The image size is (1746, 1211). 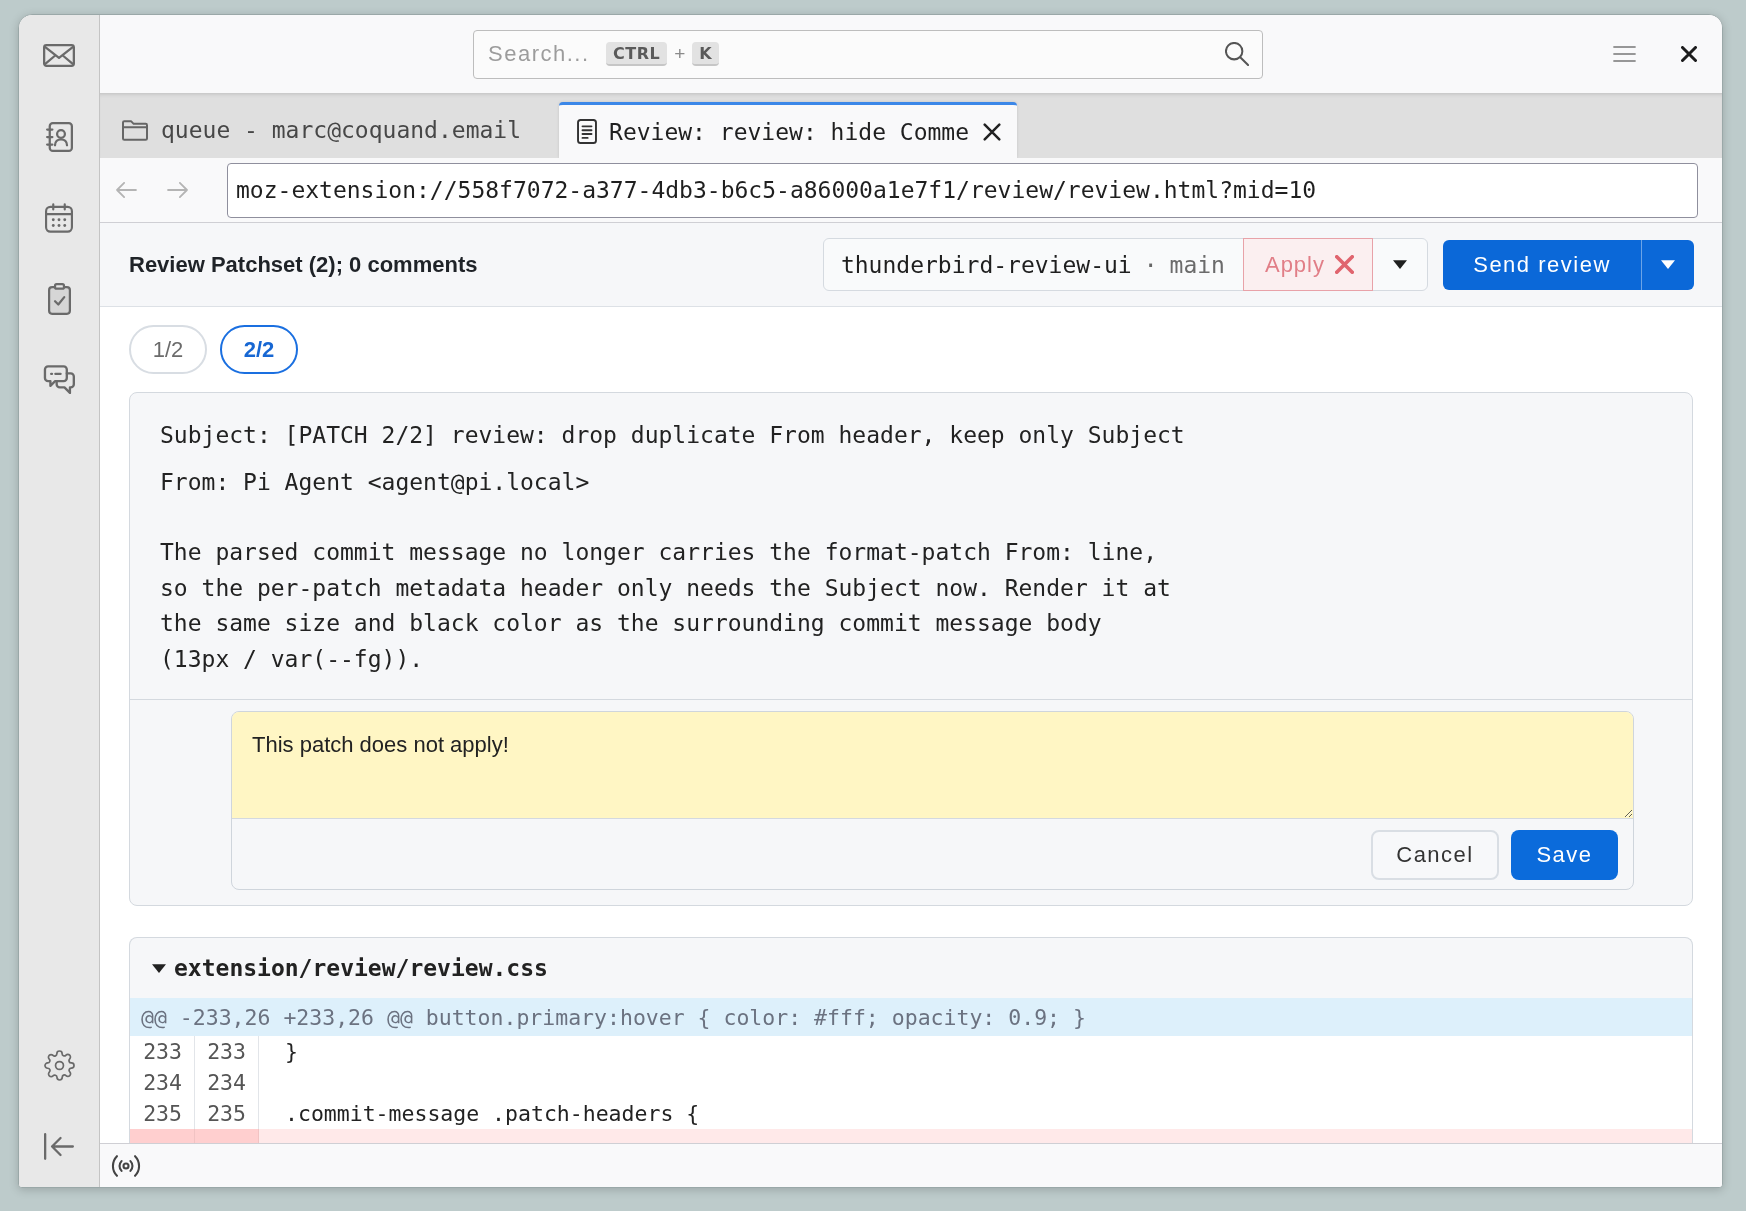 What do you see at coordinates (962, 190) in the screenshot?
I see `url-field: moz-extension://558f7072-a377-4db3-b6c5-a86000a1e7f1/review/review.html?mid=10` at bounding box center [962, 190].